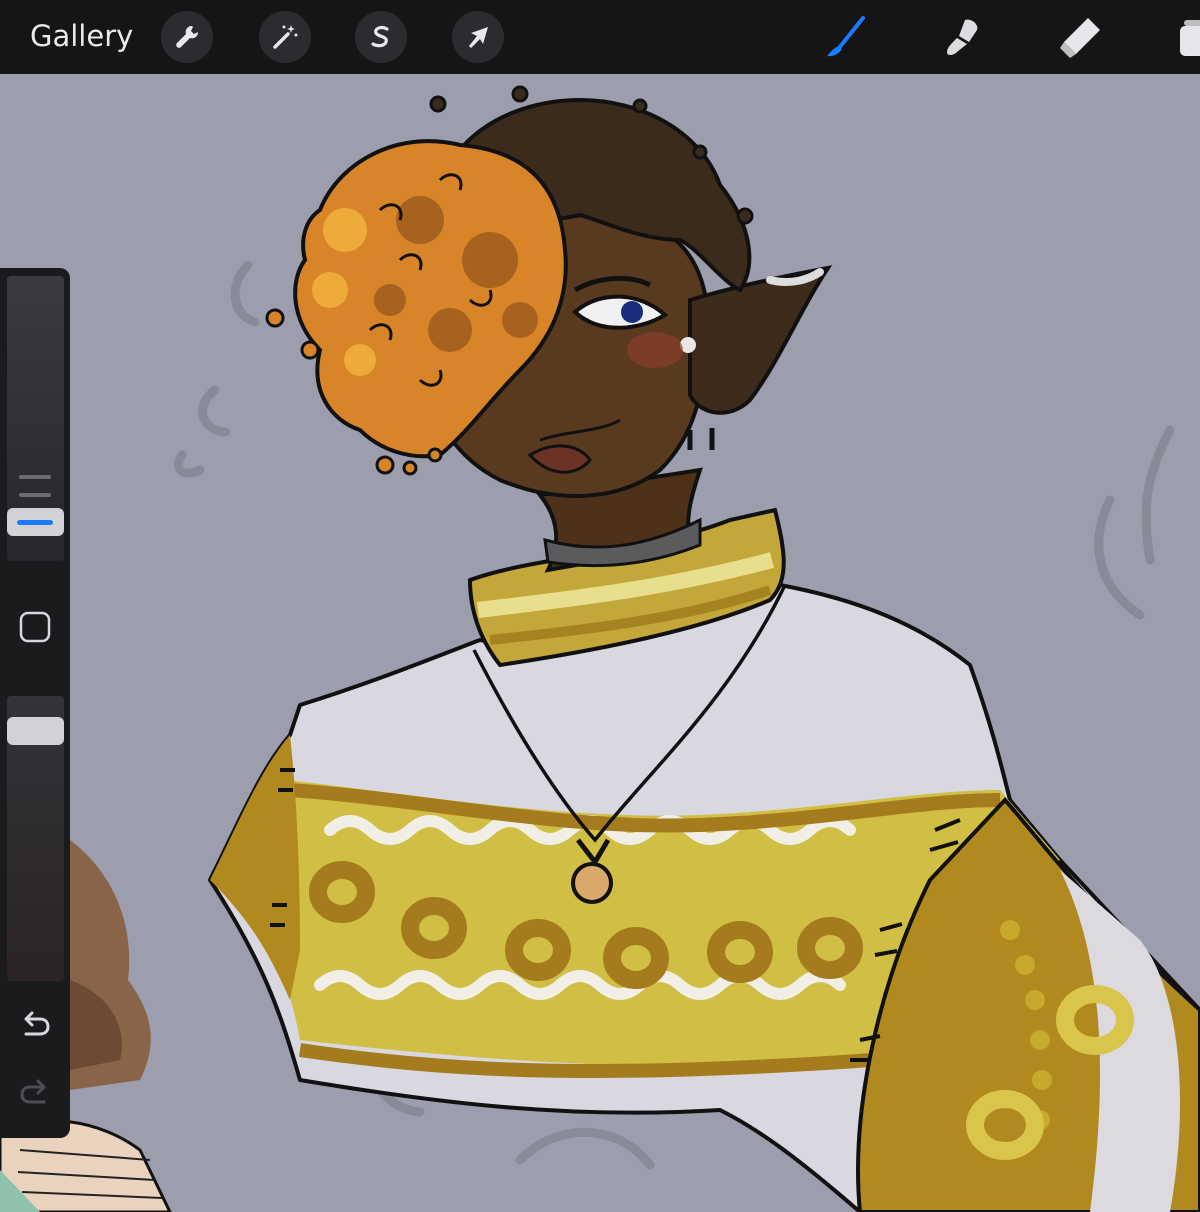  I want to click on transform-button, so click(478, 37).